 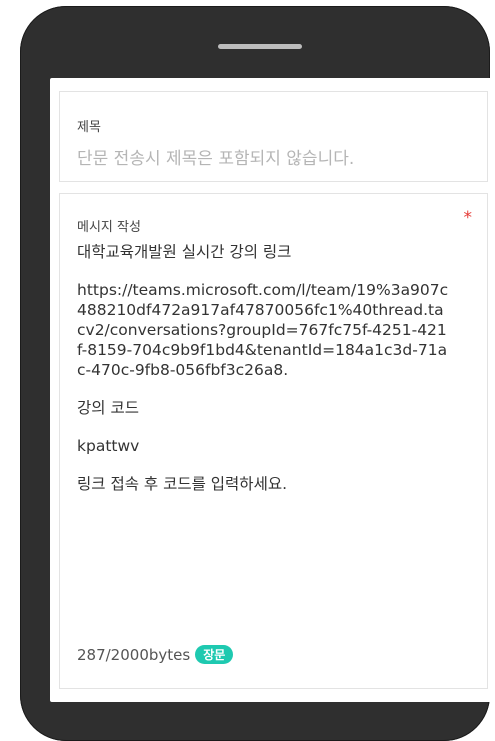 I want to click on subject-label: 제목, so click(x=89, y=127).